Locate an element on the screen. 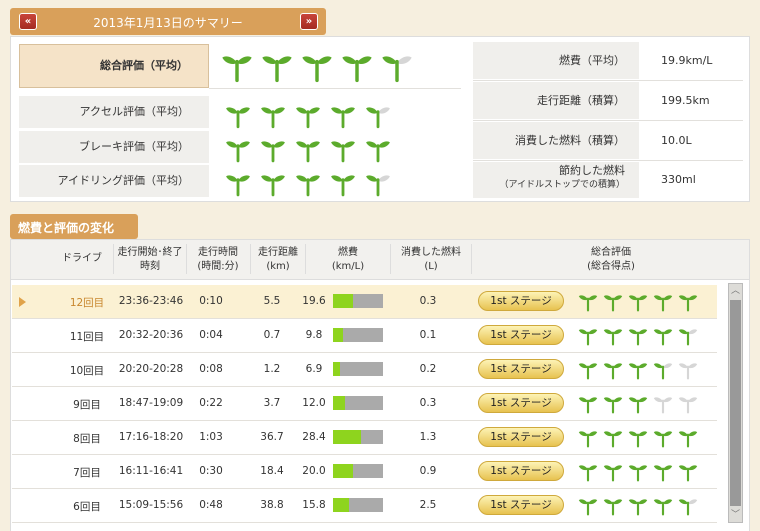 The image size is (760, 531). cell-distance: 36.7 is located at coordinates (272, 437).